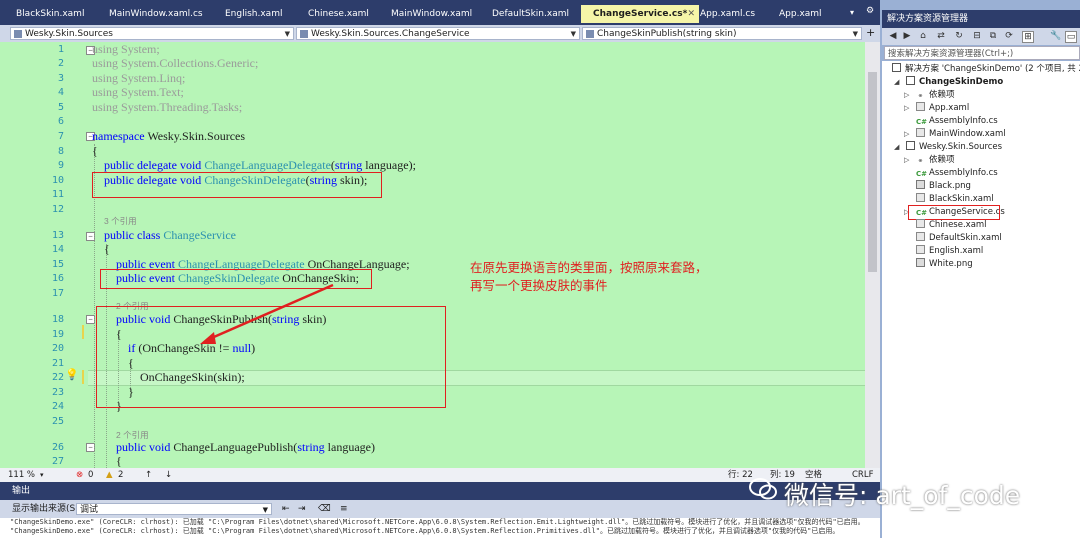 This screenshot has width=1080, height=538. Describe the element at coordinates (530, 14) in the screenshot. I see `tab-label: DefaultSkin.xaml` at that location.